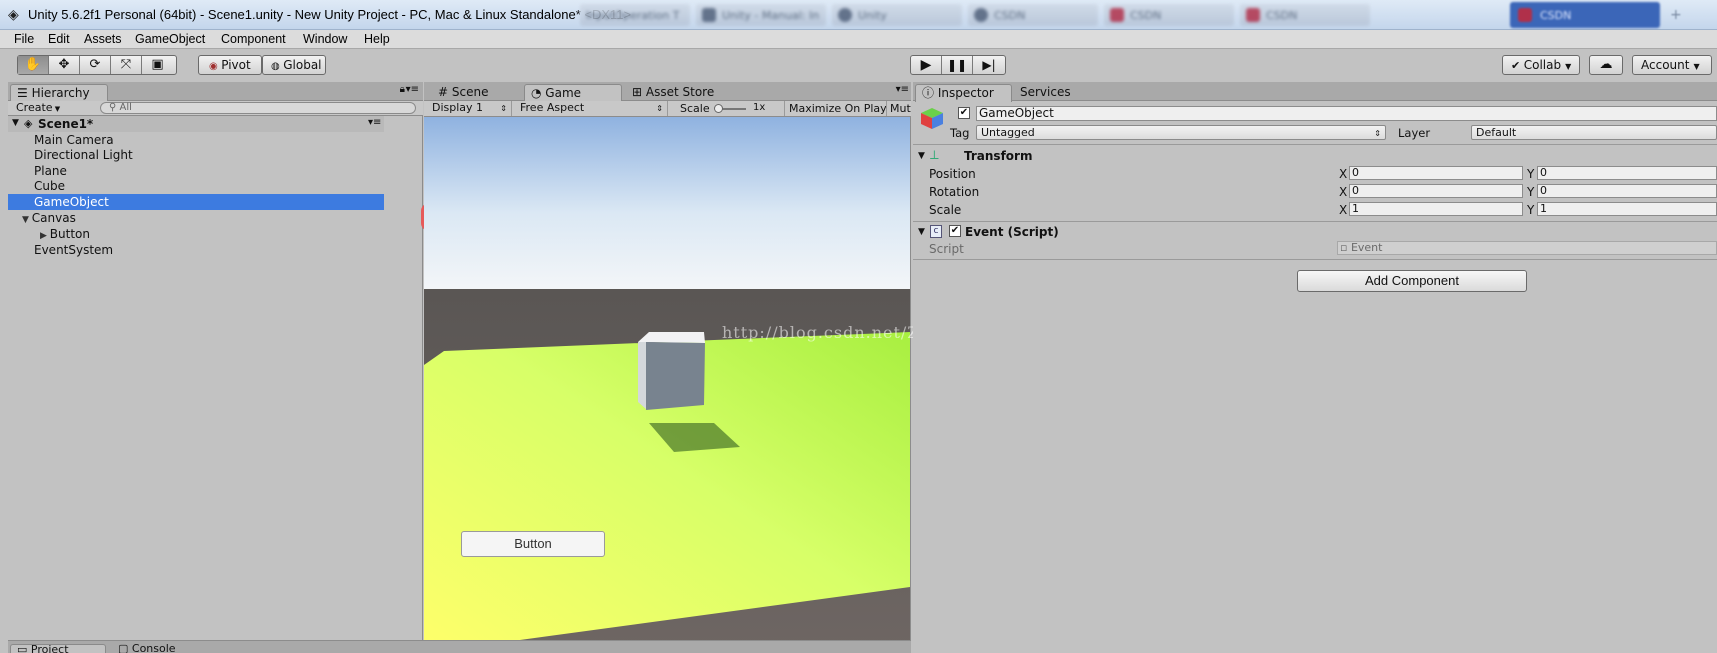 The height and width of the screenshot is (653, 1717). I want to click on menu-edit: Edit, so click(59, 39).